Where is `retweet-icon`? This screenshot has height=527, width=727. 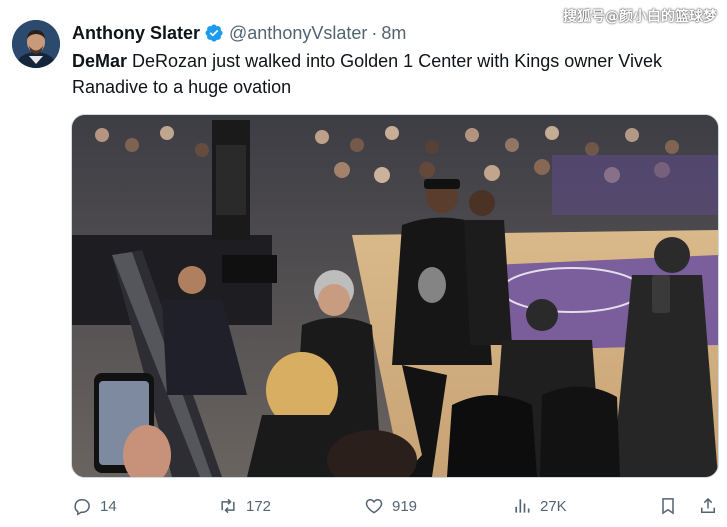
retweet-icon is located at coordinates (228, 506).